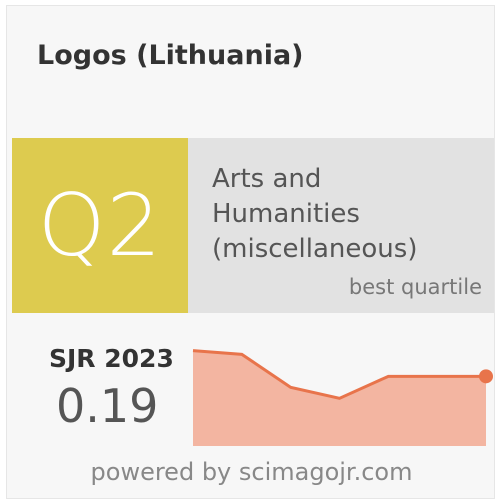 The height and width of the screenshot is (504, 503). I want to click on quartile-badge: Q2, so click(100, 225).